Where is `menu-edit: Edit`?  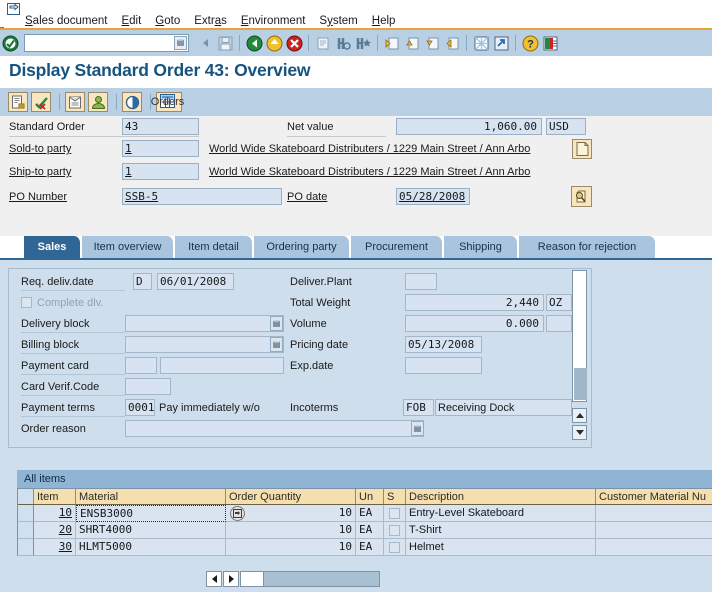 menu-edit: Edit is located at coordinates (131, 21).